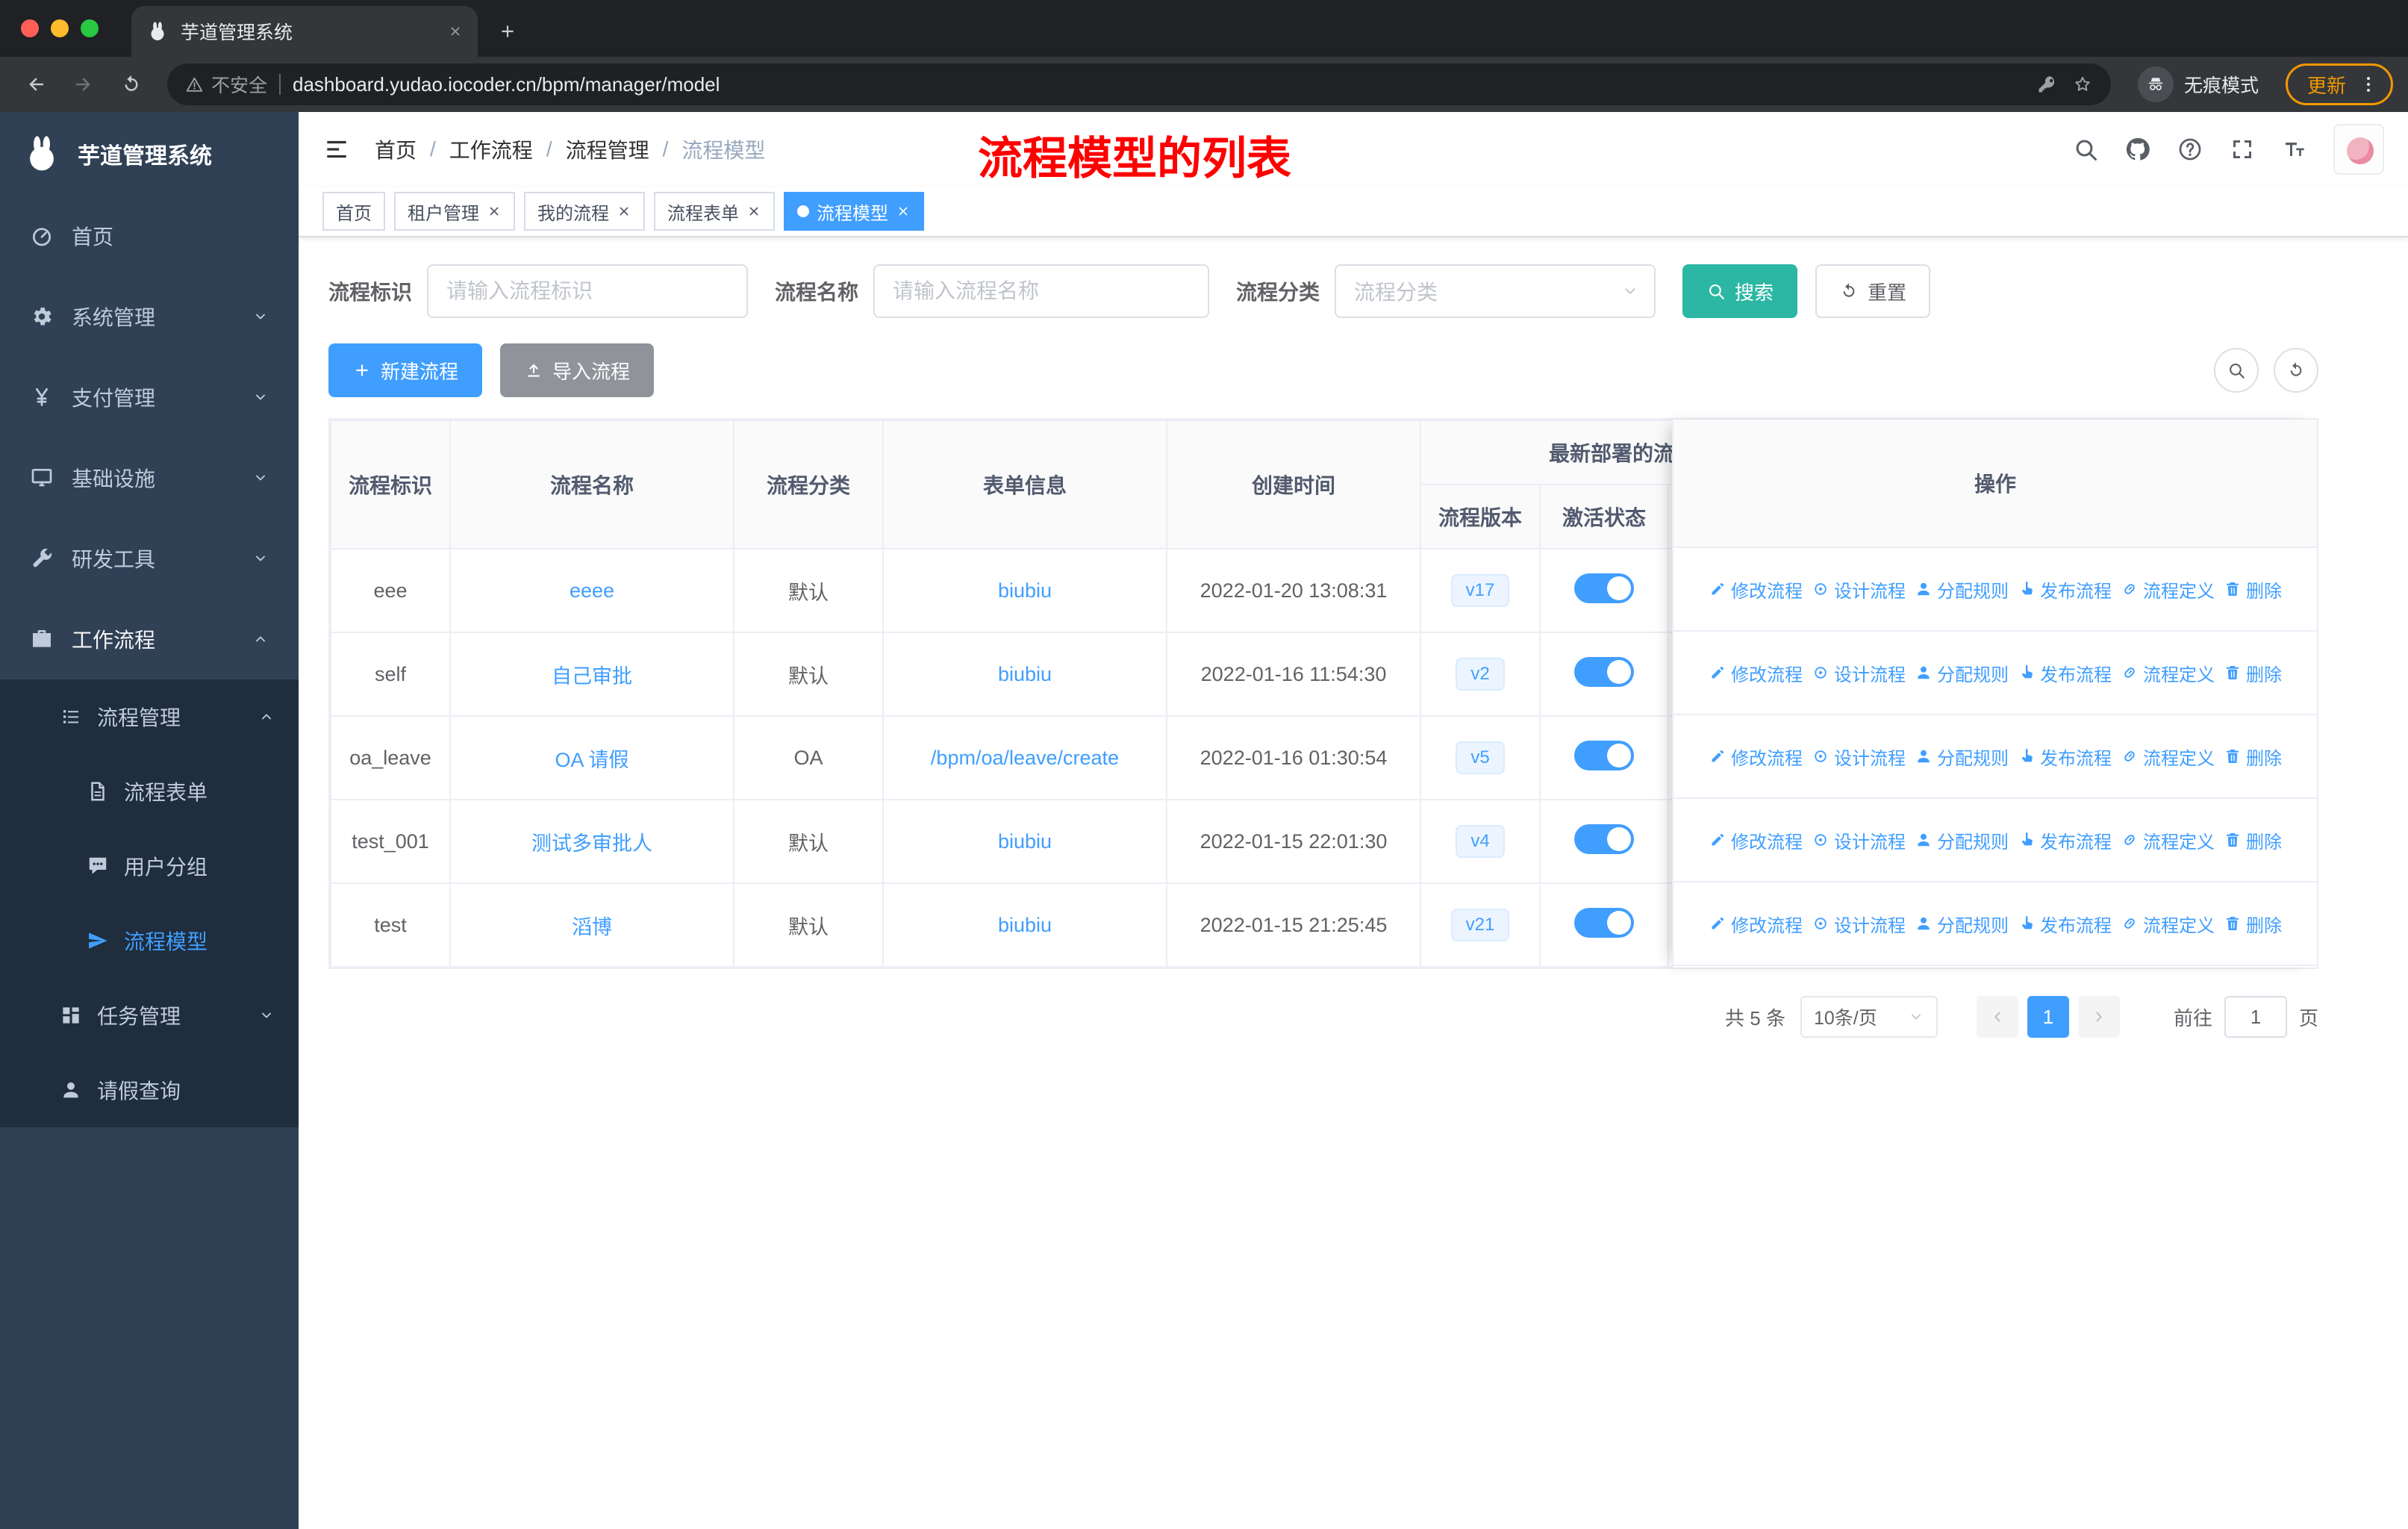 Image resolution: width=2408 pixels, height=1529 pixels. I want to click on update-chip: 更新, so click(2339, 84).